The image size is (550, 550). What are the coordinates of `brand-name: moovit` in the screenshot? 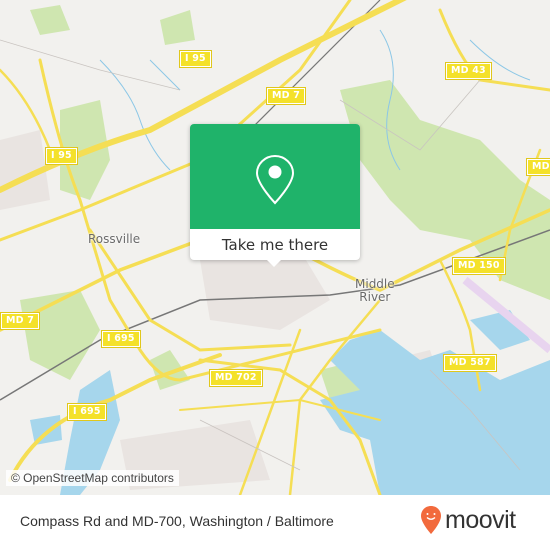 It's located at (480, 519).